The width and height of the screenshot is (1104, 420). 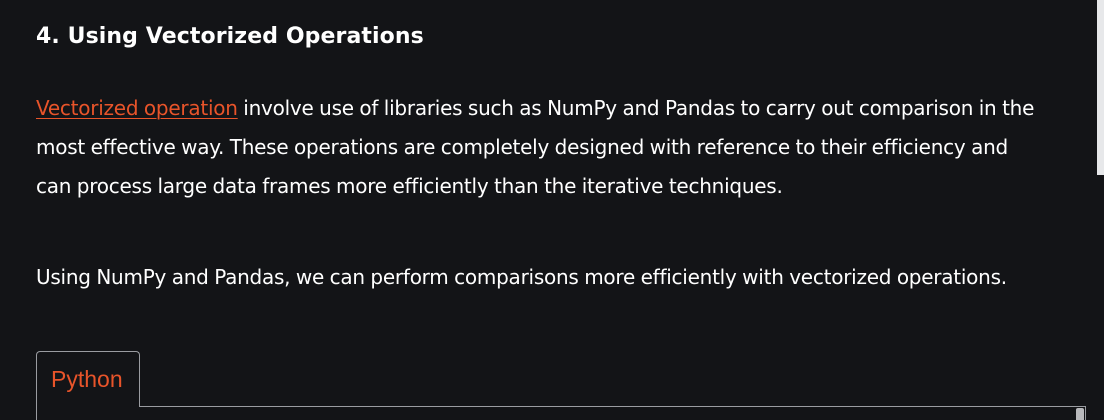 I want to click on tab-python-label: Python, so click(x=87, y=379).